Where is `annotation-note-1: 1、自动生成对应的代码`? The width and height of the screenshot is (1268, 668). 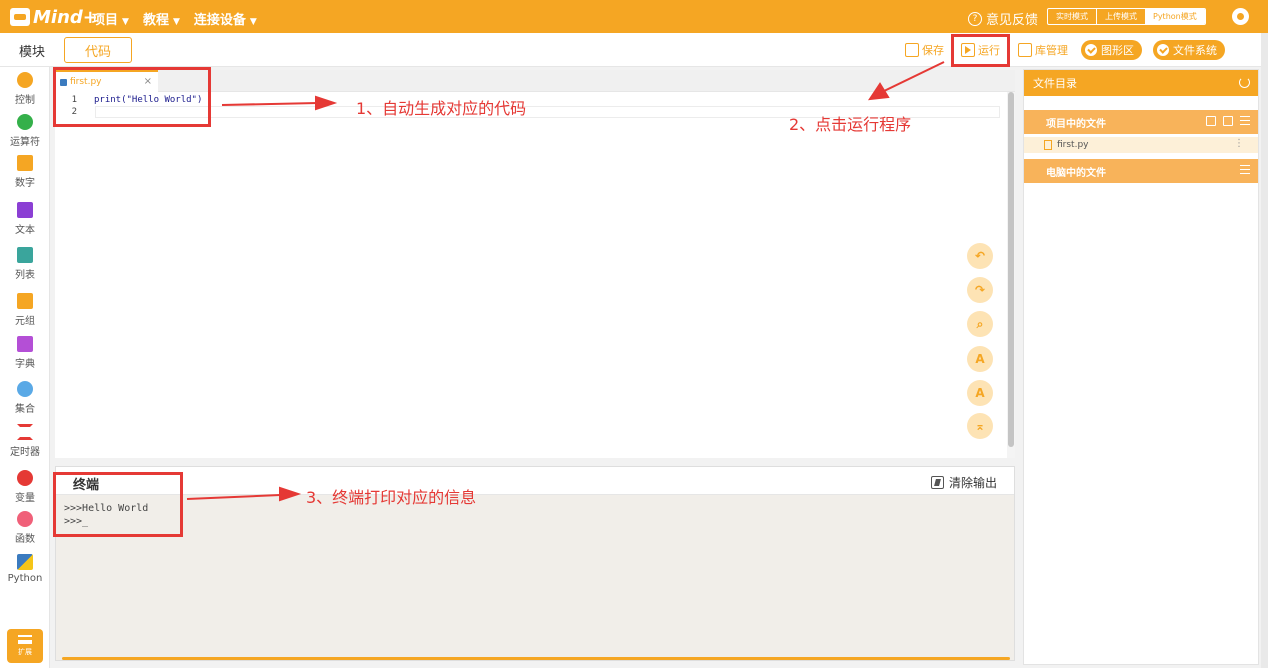 annotation-note-1: 1、自动生成对应的代码 is located at coordinates (441, 108).